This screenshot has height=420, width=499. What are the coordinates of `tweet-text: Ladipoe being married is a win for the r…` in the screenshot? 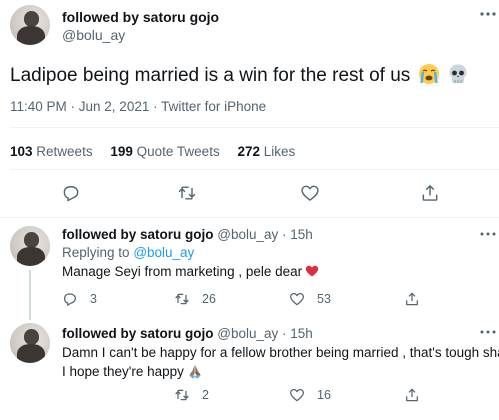 It's located at (239, 75).